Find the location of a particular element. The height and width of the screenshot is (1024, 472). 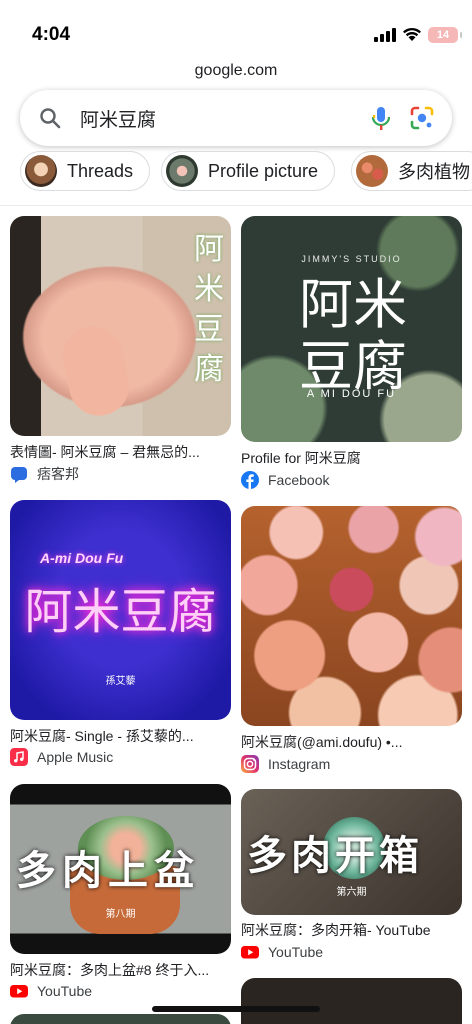

suggestion-chips: Threads Profile picture 多肉植物 is located at coordinates (246, 171).